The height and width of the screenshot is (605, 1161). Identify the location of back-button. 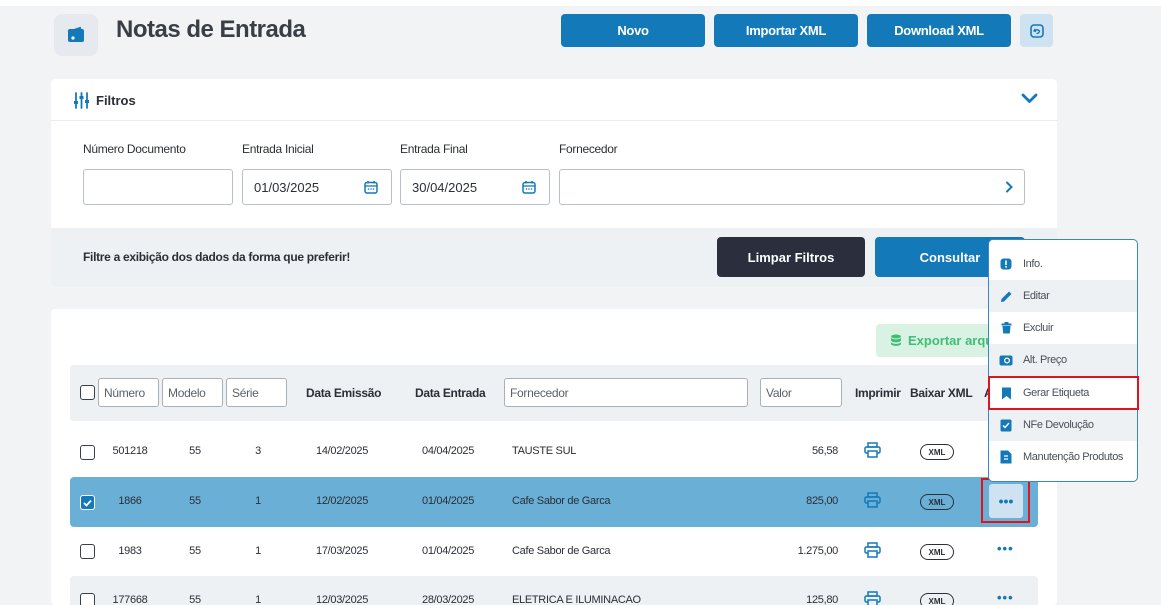
(1036, 30).